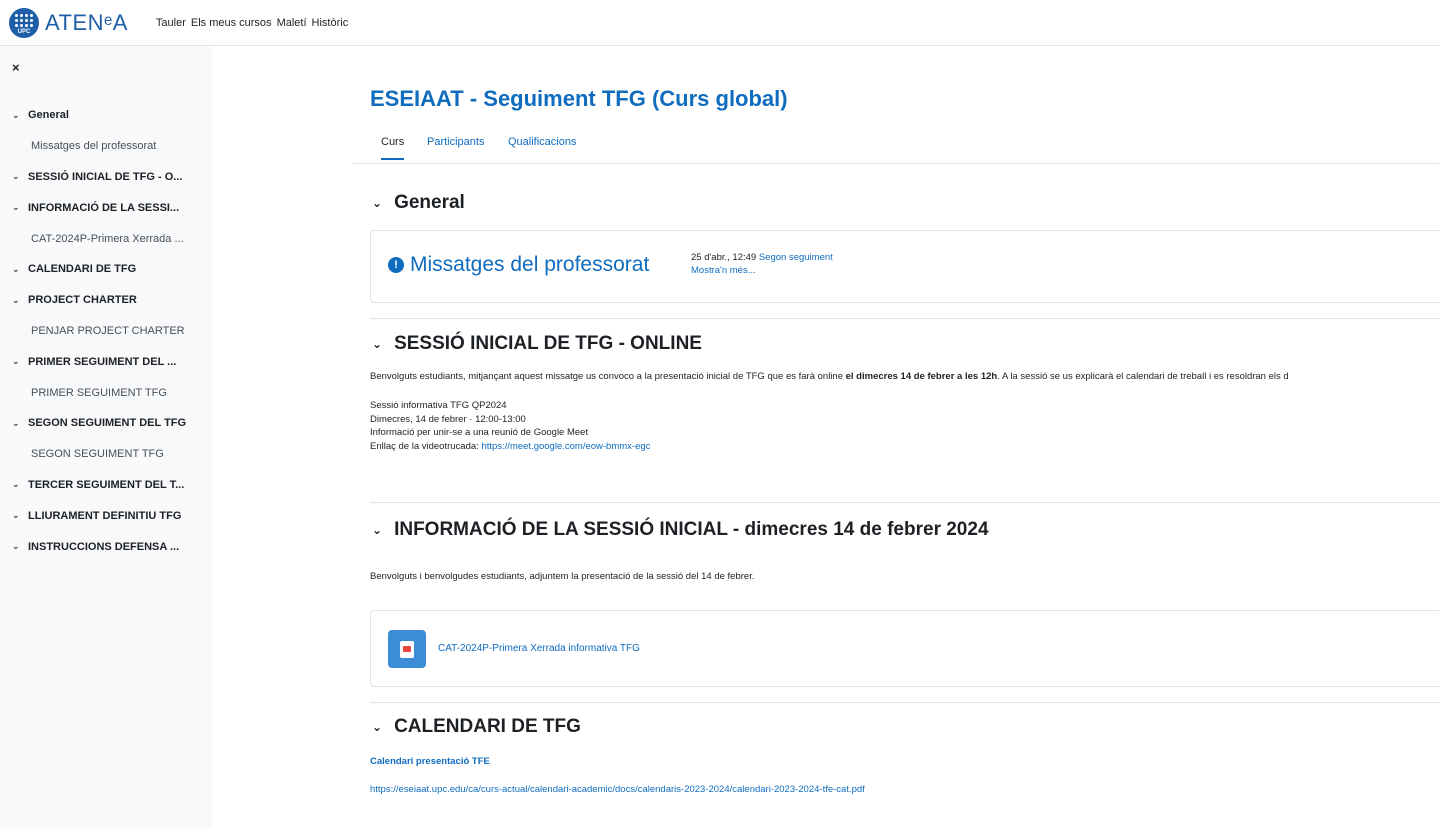 Image resolution: width=1439 pixels, height=828 pixels. I want to click on logo-text: ATENᵉA, so click(86, 22).